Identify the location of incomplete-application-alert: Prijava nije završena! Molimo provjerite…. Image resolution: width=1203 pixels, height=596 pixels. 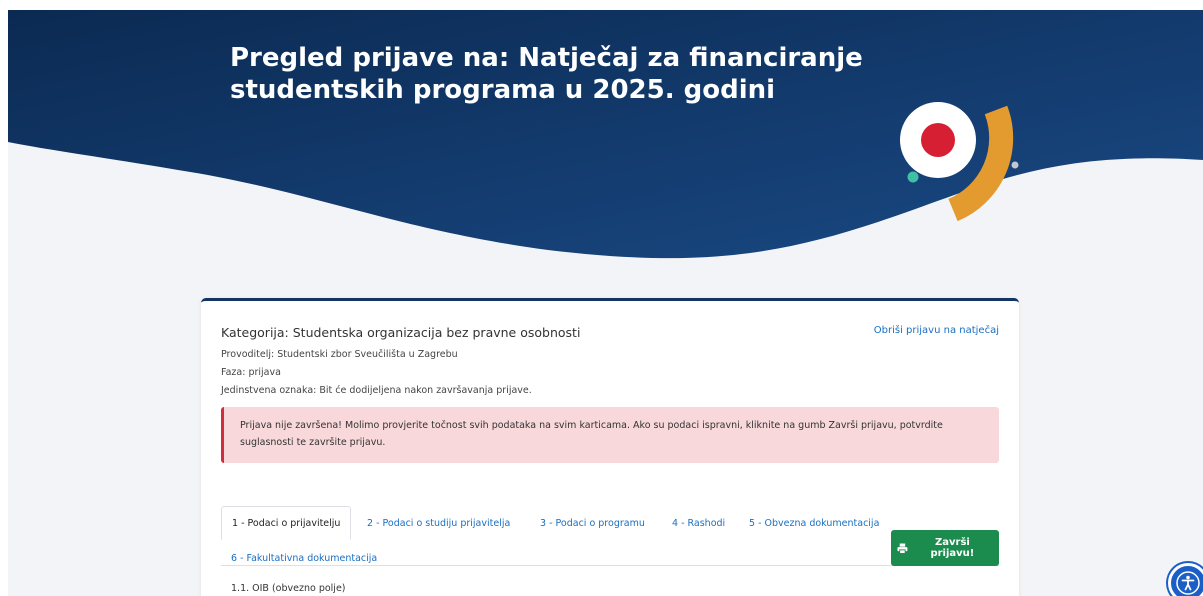
(610, 435).